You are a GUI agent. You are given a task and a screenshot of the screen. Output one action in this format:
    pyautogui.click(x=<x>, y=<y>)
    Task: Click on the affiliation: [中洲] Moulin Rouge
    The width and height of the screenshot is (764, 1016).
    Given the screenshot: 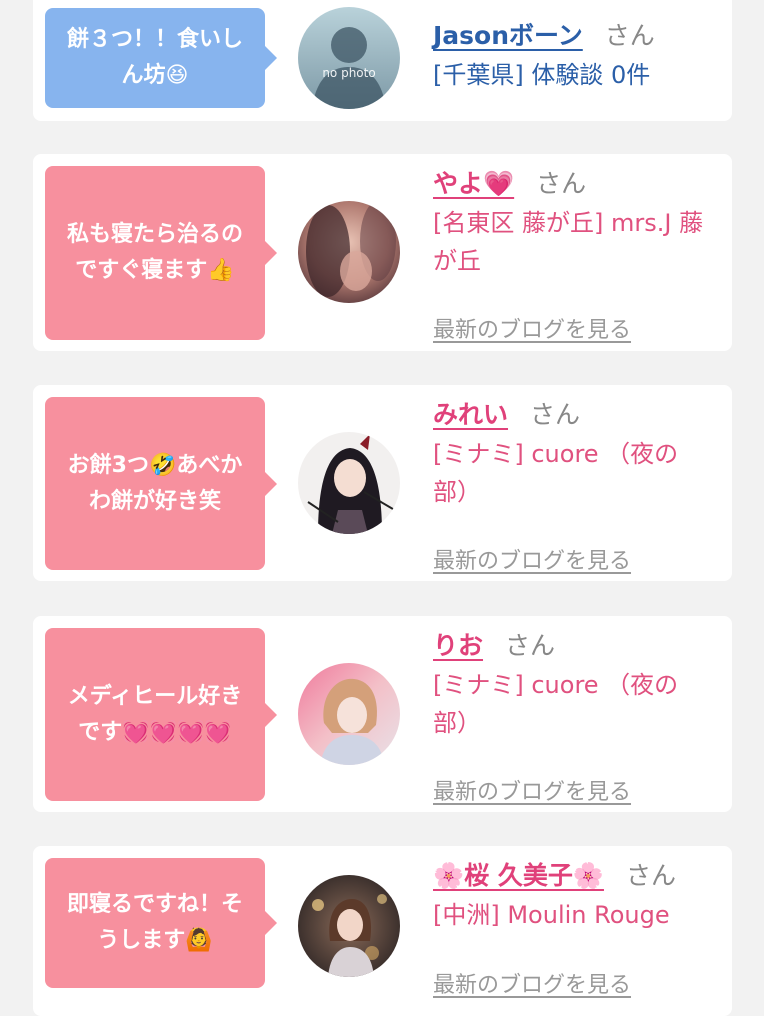 What is the action you would take?
    pyautogui.click(x=551, y=915)
    